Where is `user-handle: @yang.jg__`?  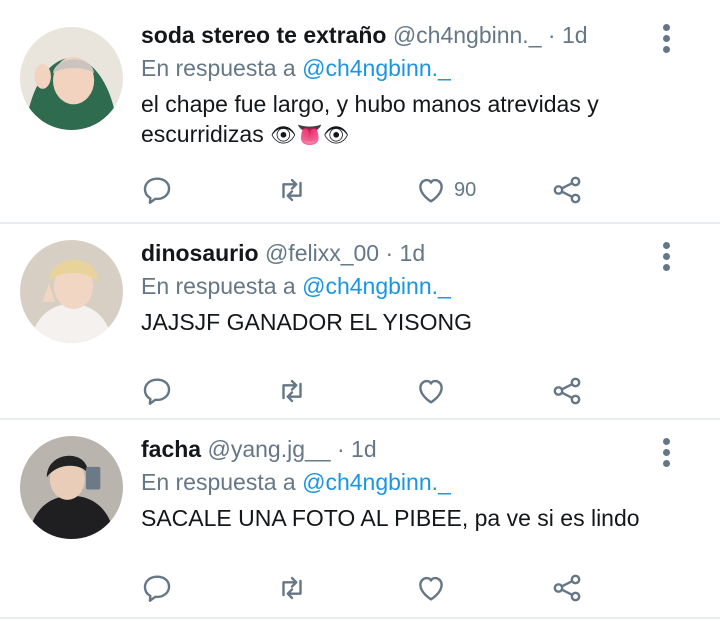 user-handle: @yang.jg__ is located at coordinates (268, 449).